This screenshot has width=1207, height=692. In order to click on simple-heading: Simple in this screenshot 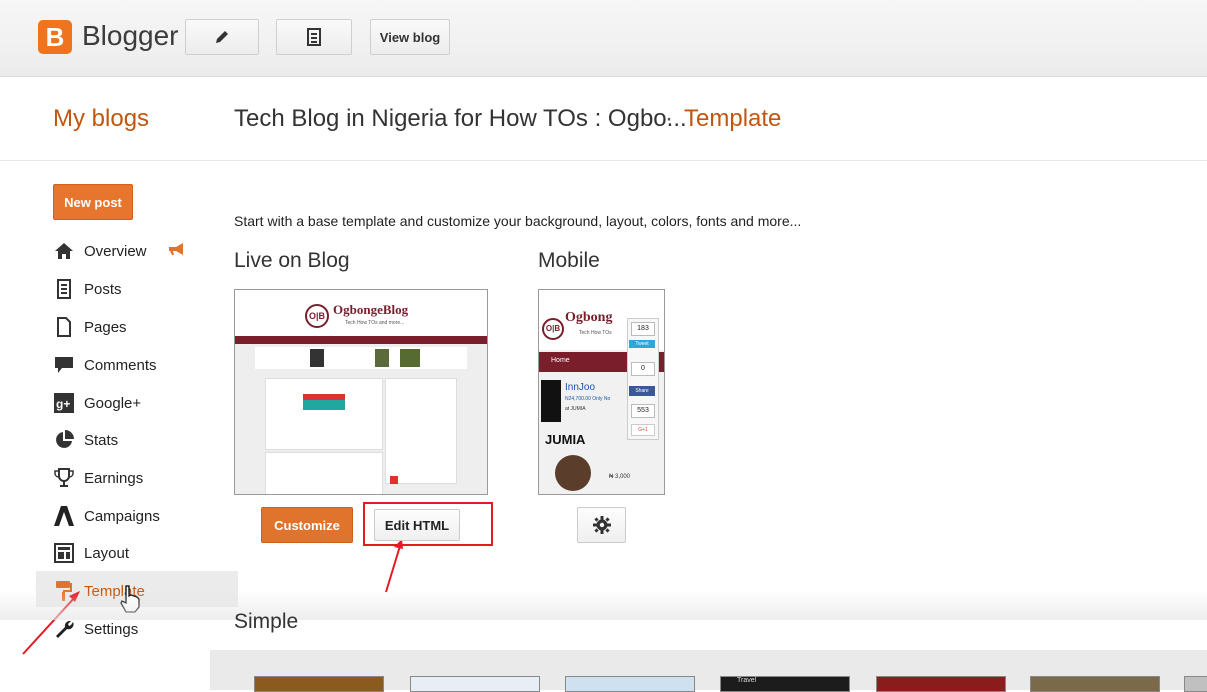, I will do `click(266, 621)`.